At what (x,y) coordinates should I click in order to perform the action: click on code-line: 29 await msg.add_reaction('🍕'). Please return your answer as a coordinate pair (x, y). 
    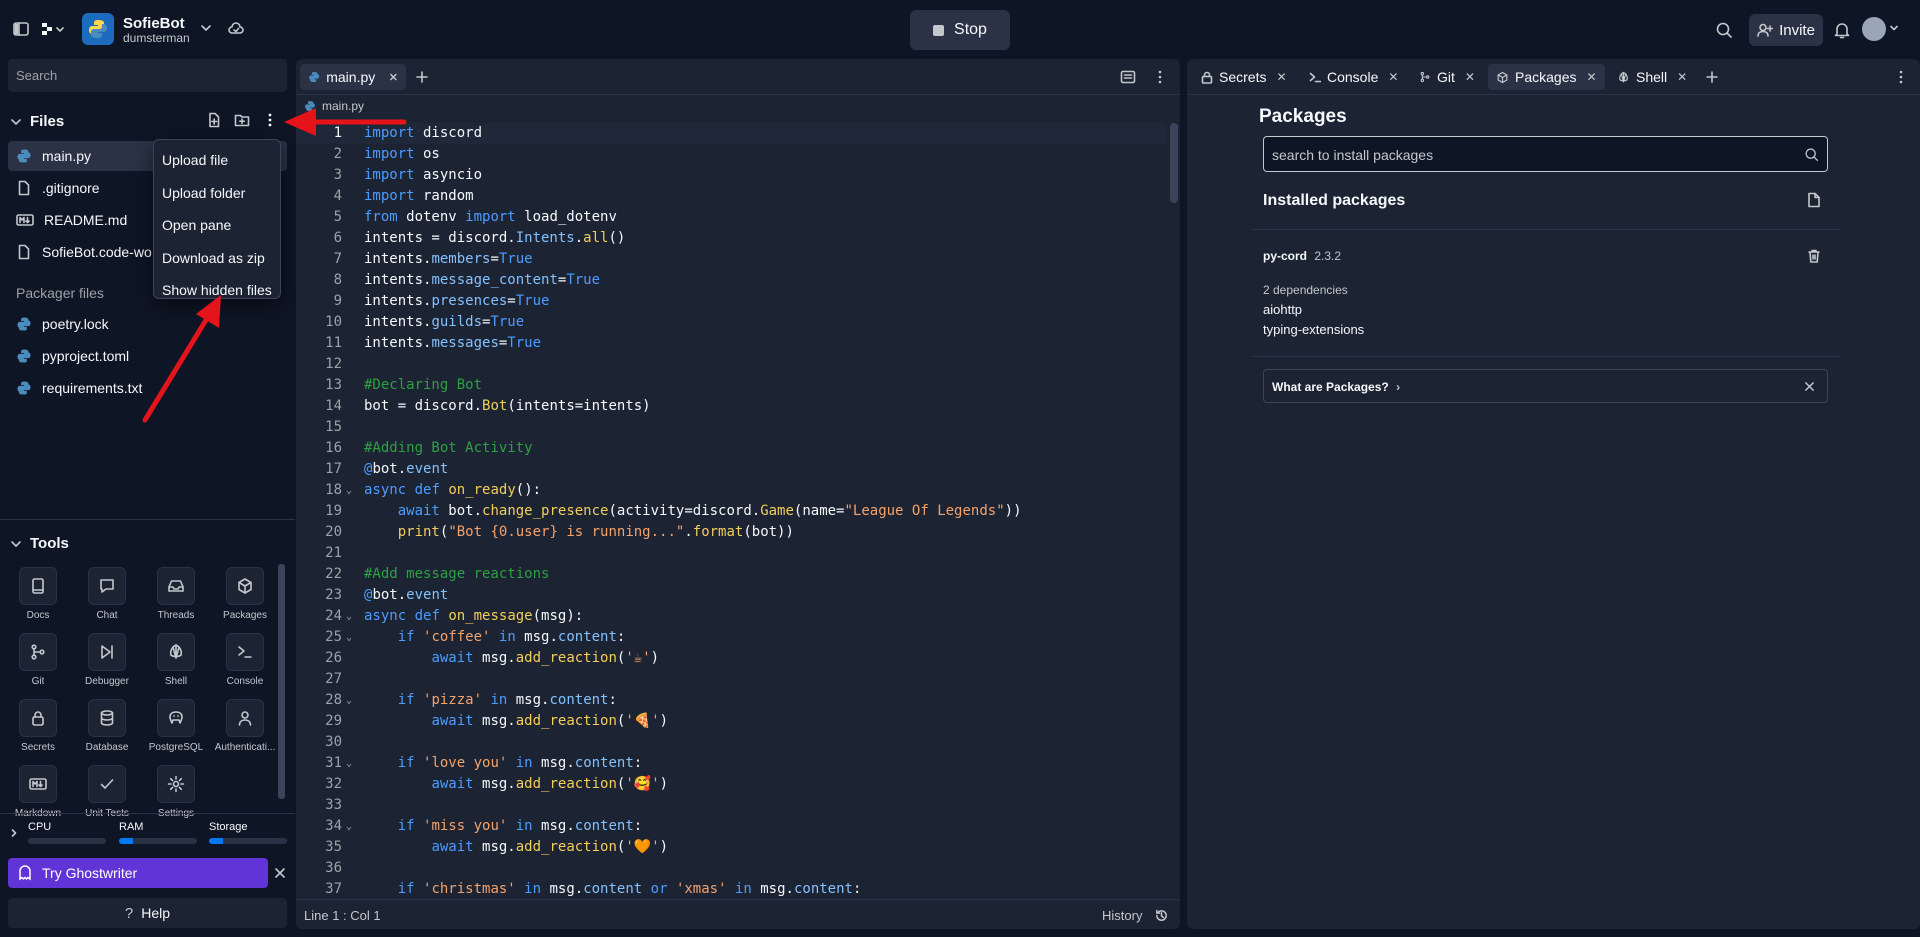
    Looking at the image, I should click on (731, 721).